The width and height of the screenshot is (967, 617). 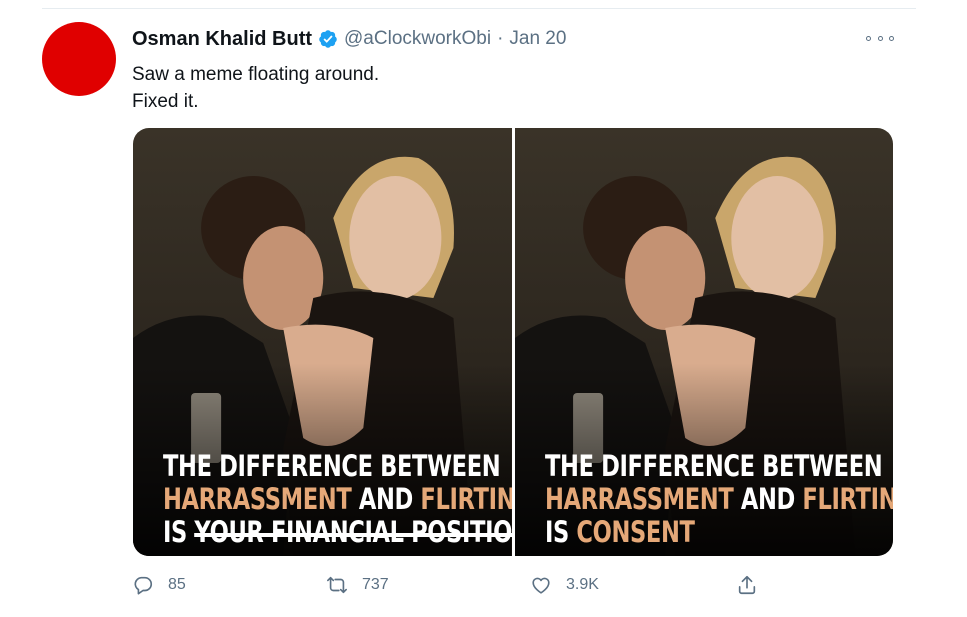 What do you see at coordinates (222, 39) in the screenshot?
I see `author-name: Osman Khalid Butt` at bounding box center [222, 39].